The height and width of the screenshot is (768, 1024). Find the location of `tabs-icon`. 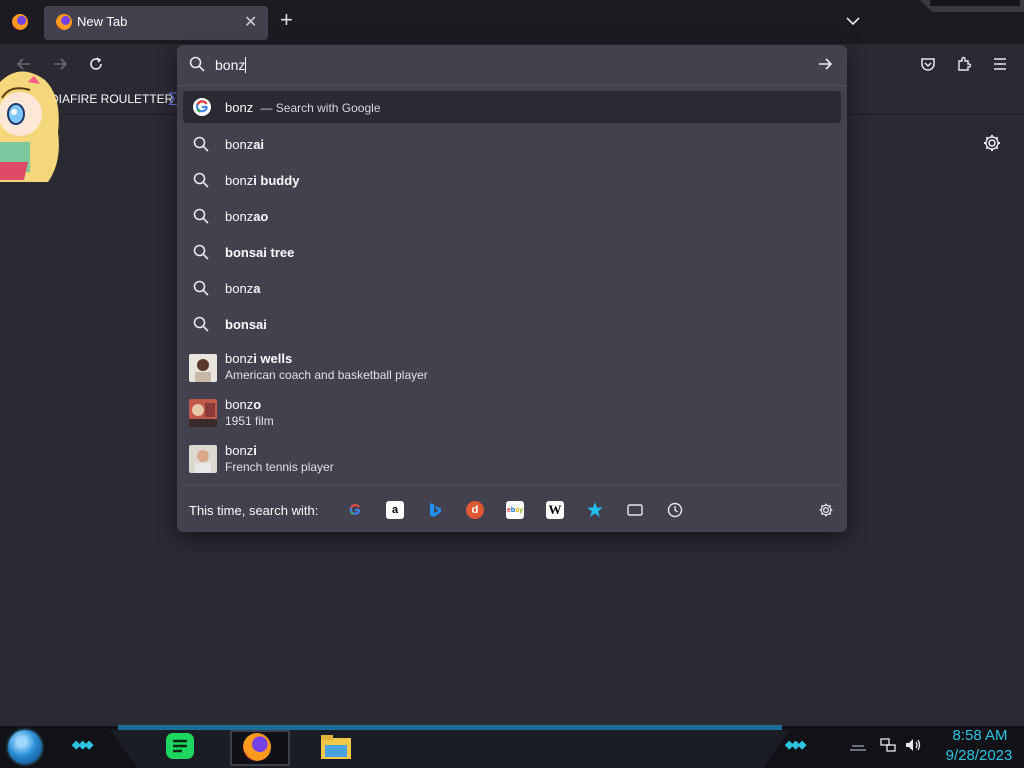

tabs-icon is located at coordinates (635, 510).